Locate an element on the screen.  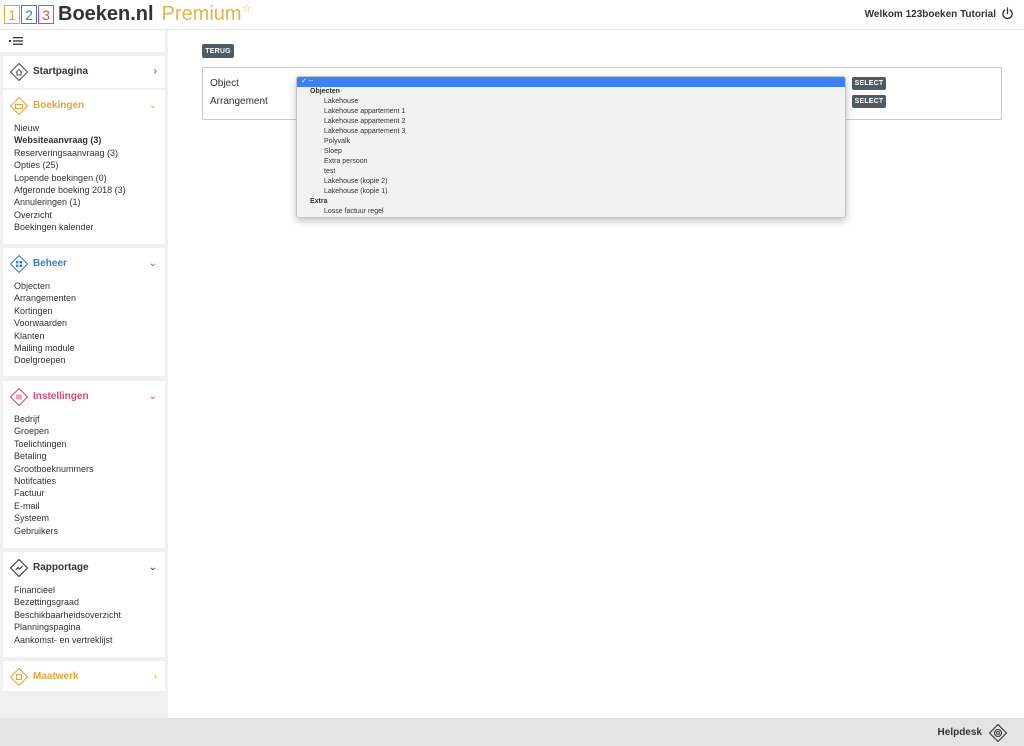
object-select-button: SELECT is located at coordinates (869, 83).